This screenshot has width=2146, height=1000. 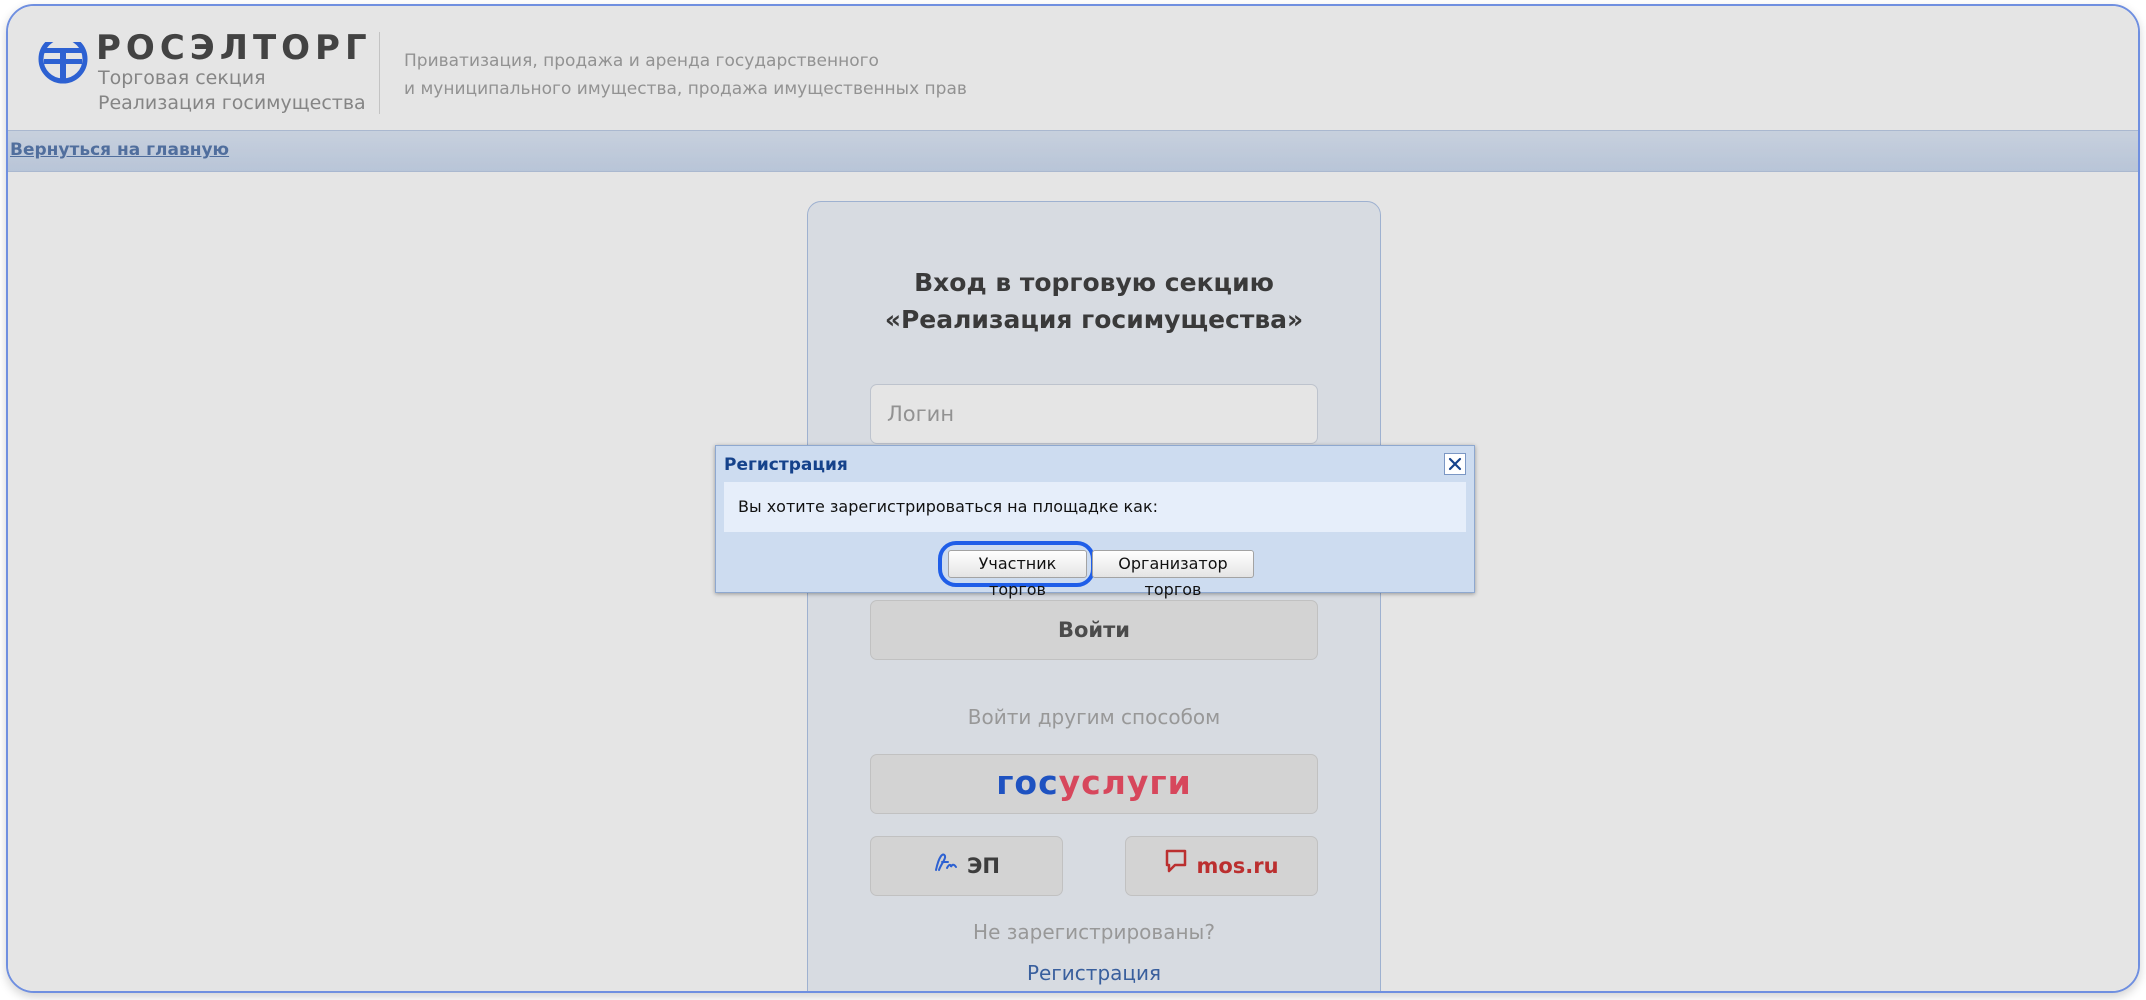 I want to click on close-icon, so click(x=1455, y=464).